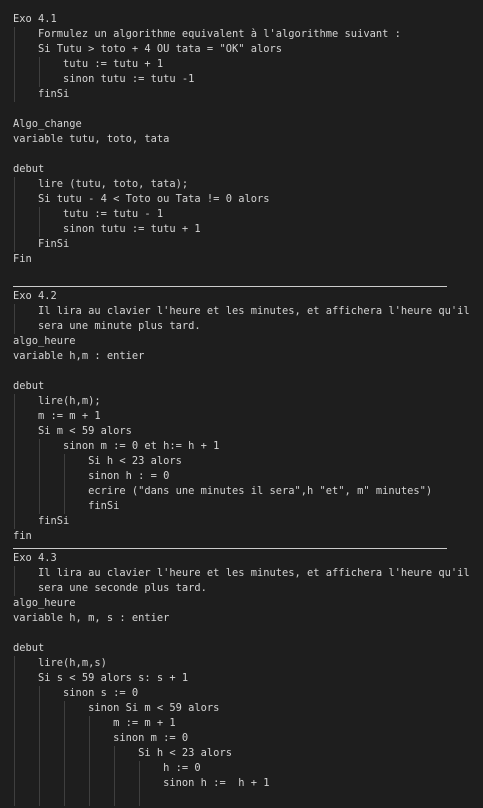  I want to click on code-text: Si s < 59 alors s: s + 1, so click(101, 678).